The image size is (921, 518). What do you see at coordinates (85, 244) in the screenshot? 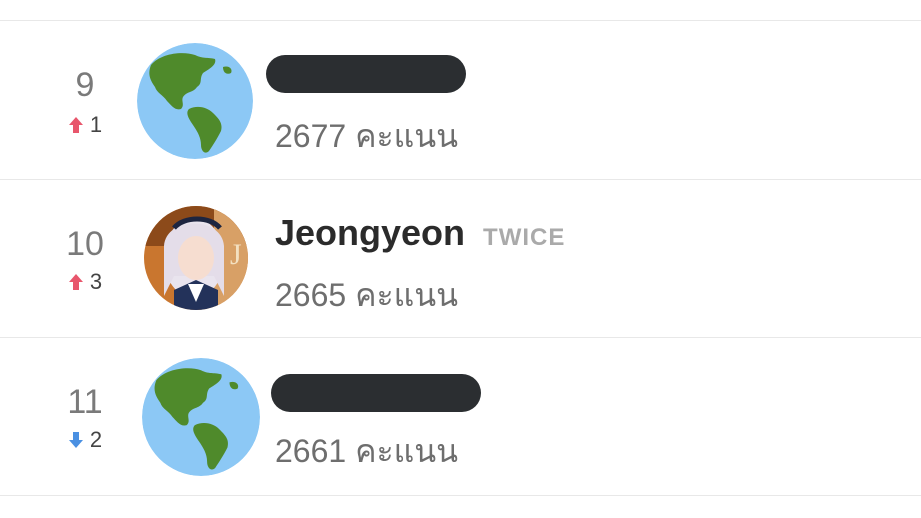
I see `rank-number: 10` at bounding box center [85, 244].